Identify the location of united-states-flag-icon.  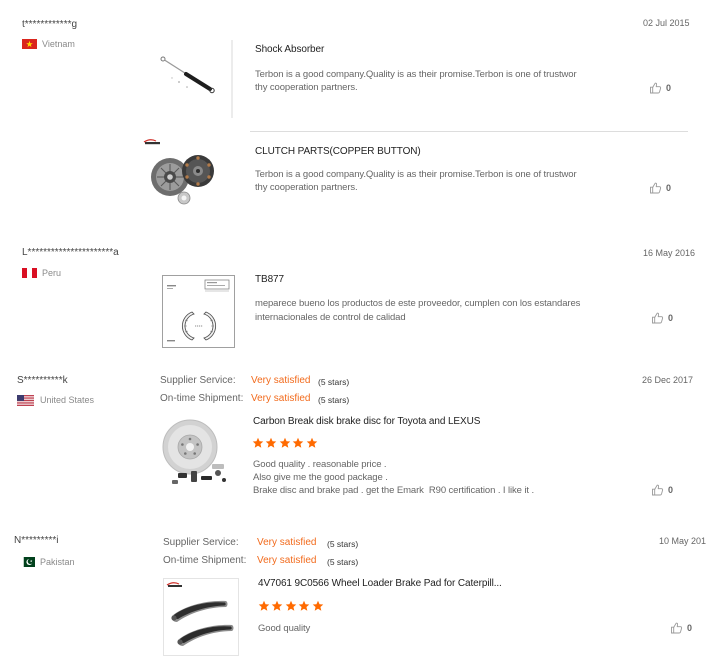
(25, 400).